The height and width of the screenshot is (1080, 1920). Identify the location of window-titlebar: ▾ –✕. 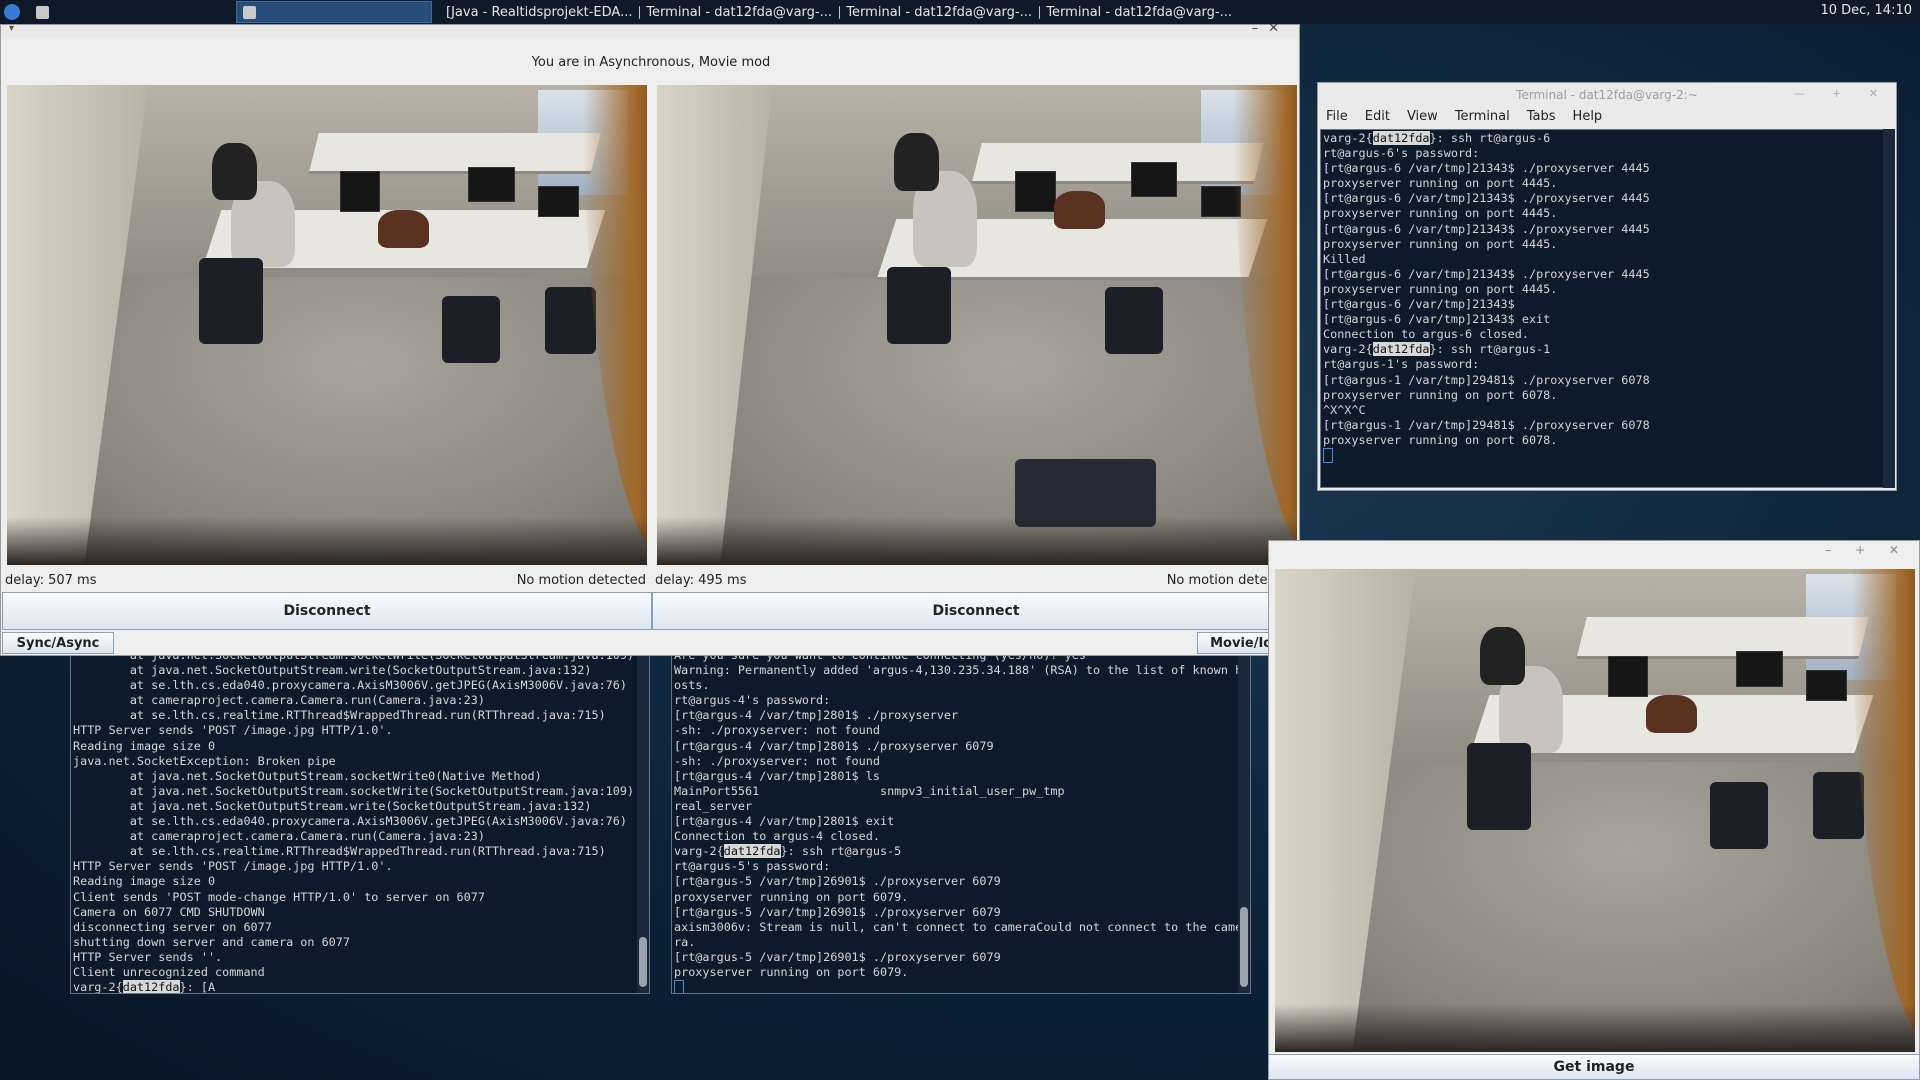
(650, 30).